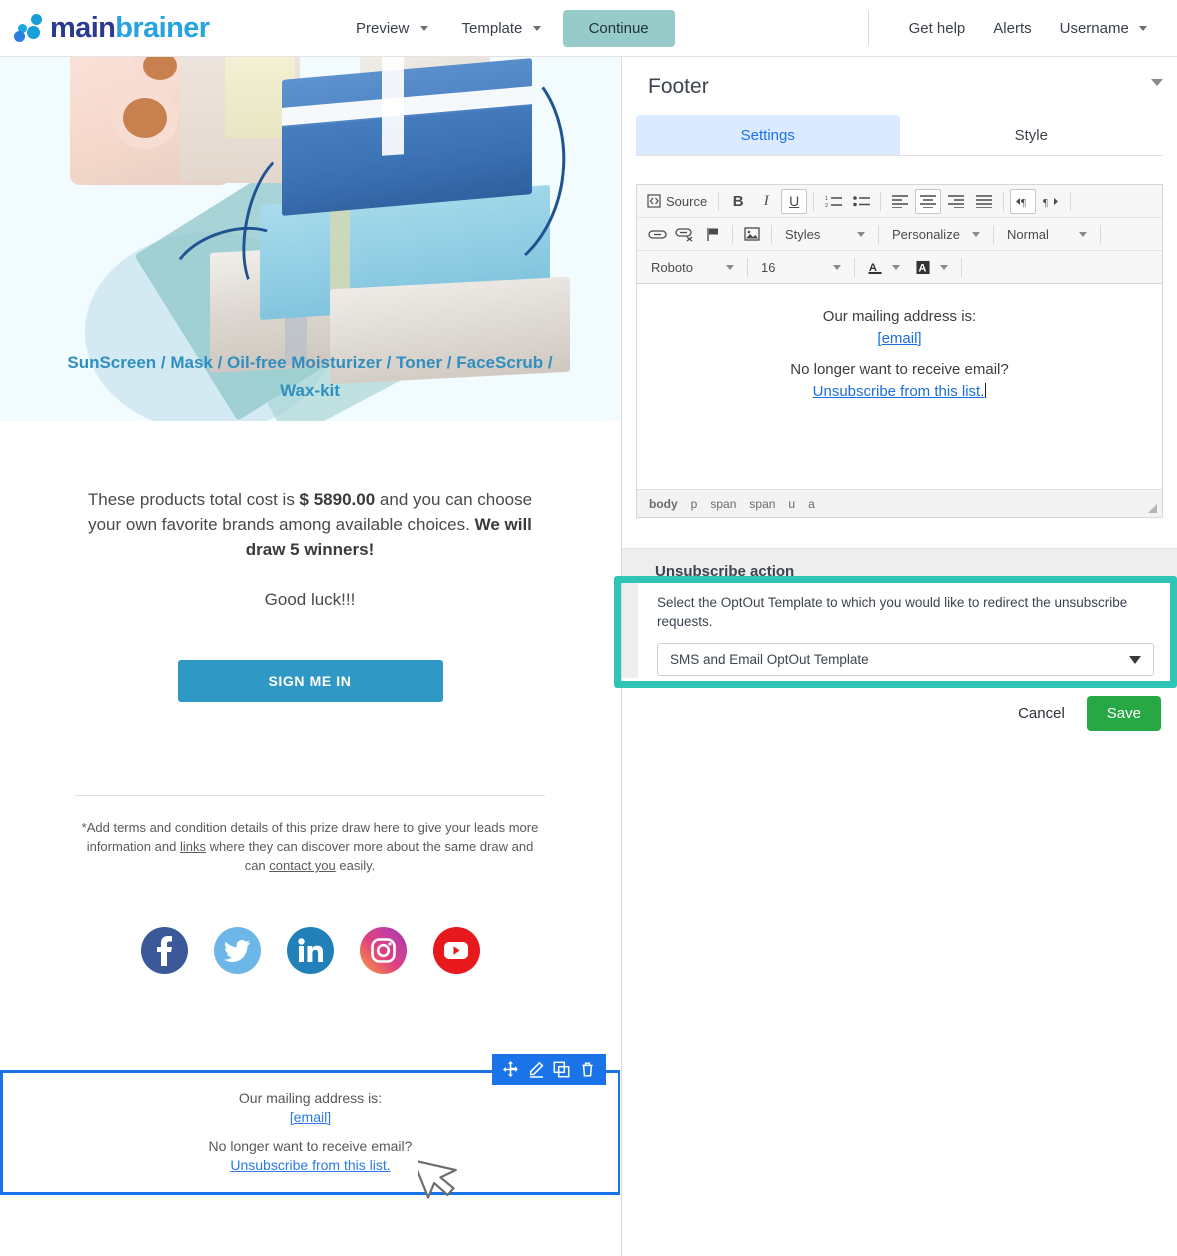 This screenshot has height=1256, width=1177. I want to click on continue-button: Continue, so click(618, 28).